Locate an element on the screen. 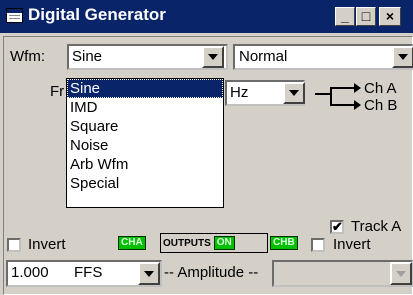  waveform-dropdown-button is located at coordinates (213, 57).